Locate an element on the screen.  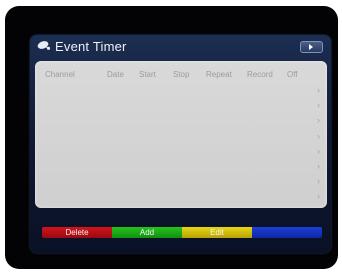
edit-button: Edit is located at coordinates (217, 232).